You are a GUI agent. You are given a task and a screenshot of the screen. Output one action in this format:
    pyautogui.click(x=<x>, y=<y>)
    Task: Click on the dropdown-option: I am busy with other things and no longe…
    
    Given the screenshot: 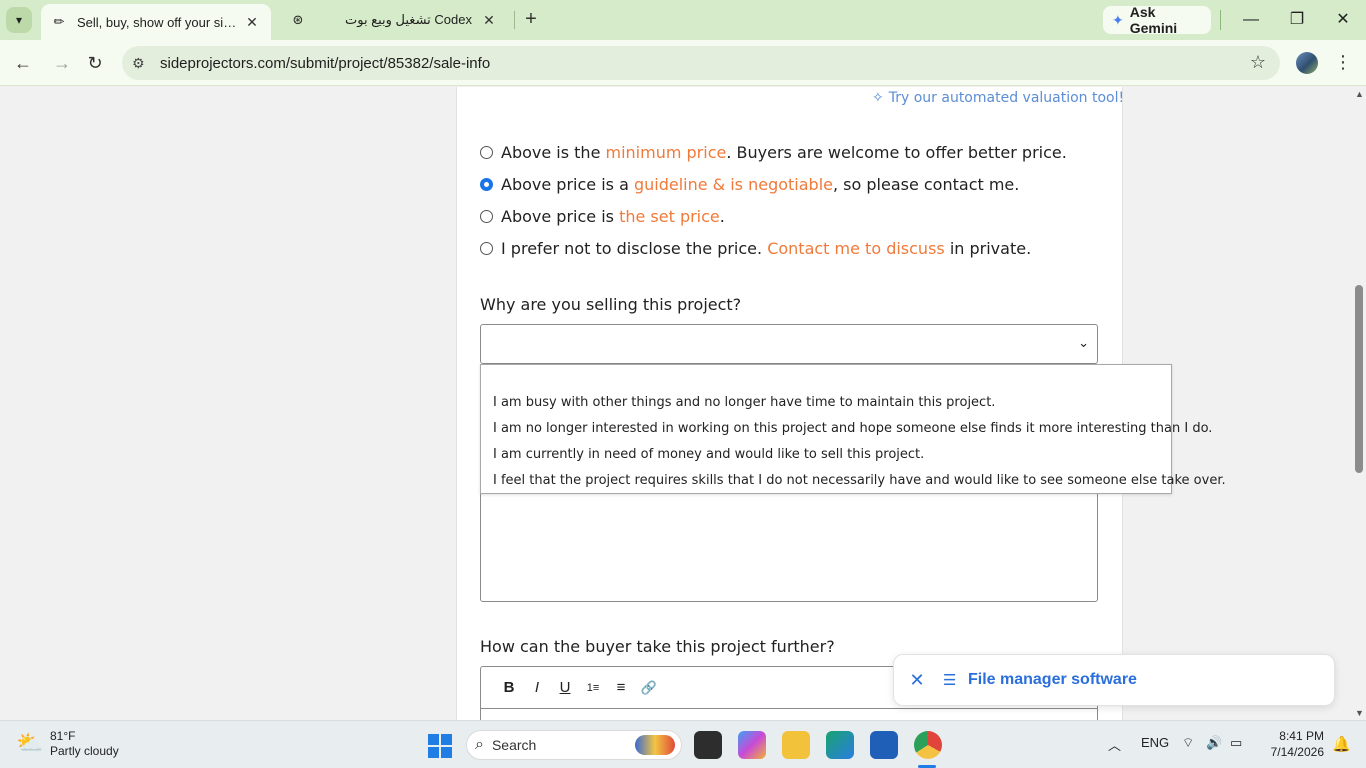 What is the action you would take?
    pyautogui.click(x=744, y=403)
    